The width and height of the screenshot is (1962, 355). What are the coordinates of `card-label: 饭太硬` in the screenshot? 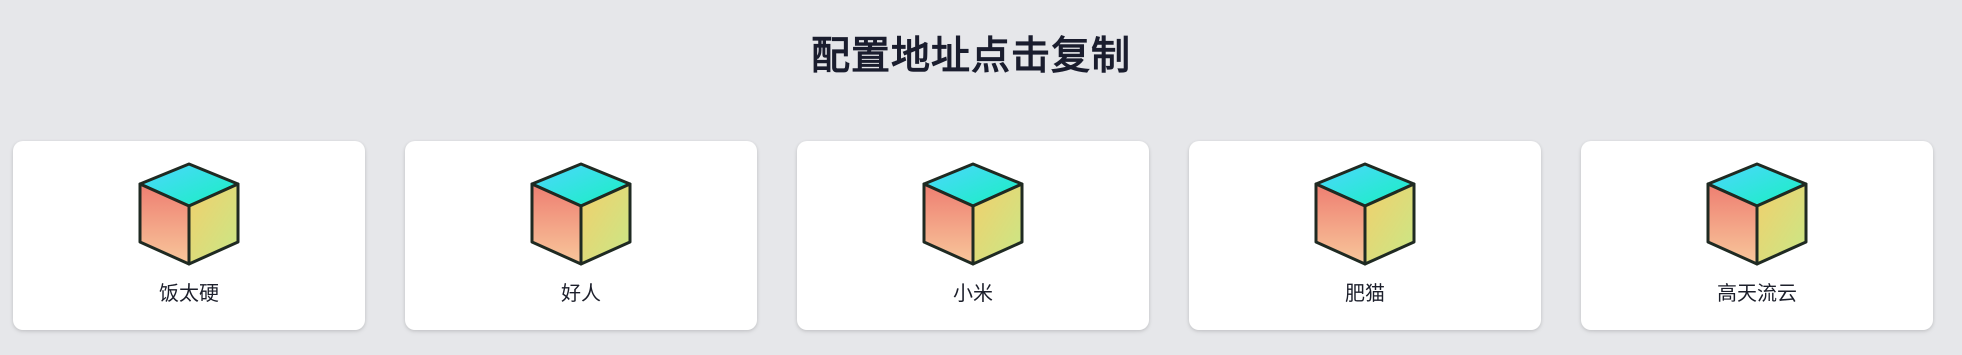 It's located at (189, 293).